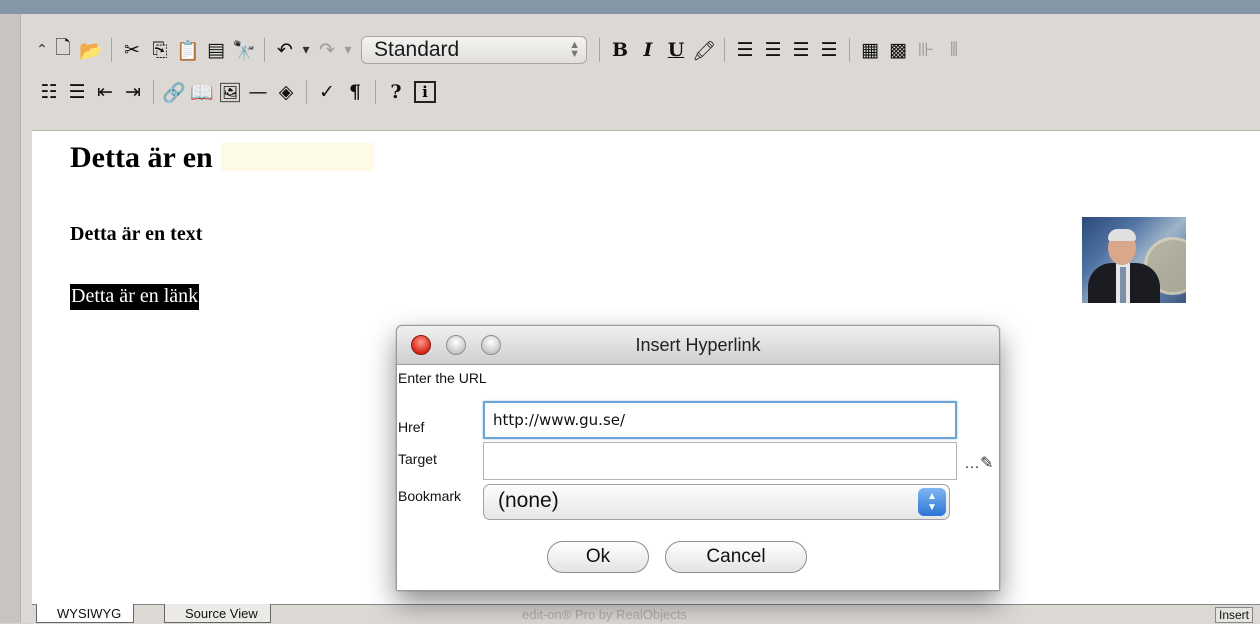 This screenshot has width=1260, height=624. Describe the element at coordinates (306, 50) in the screenshot. I see `undo-dropdown-icon: ▾` at that location.